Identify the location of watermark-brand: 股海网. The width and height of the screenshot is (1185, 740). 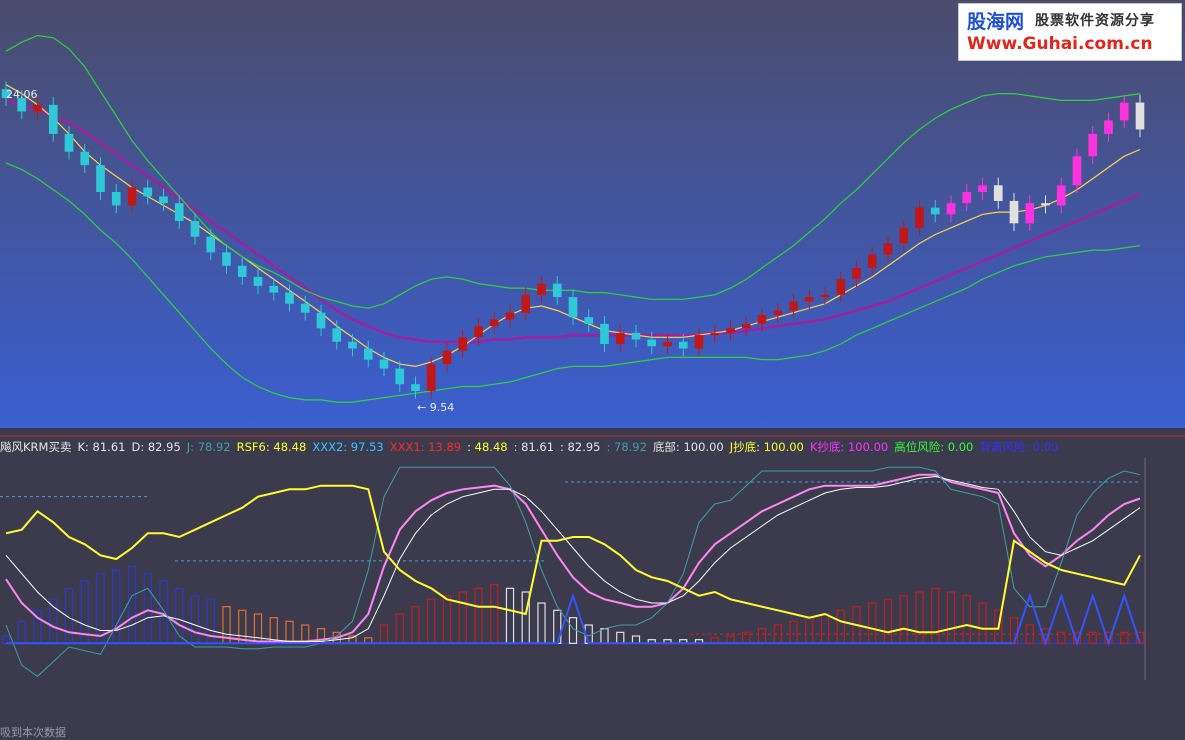
(996, 22).